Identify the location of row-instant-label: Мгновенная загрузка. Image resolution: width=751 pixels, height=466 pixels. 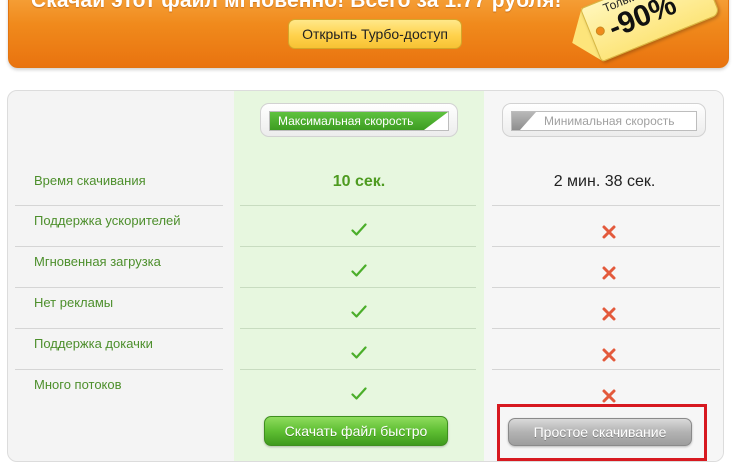
(97, 261).